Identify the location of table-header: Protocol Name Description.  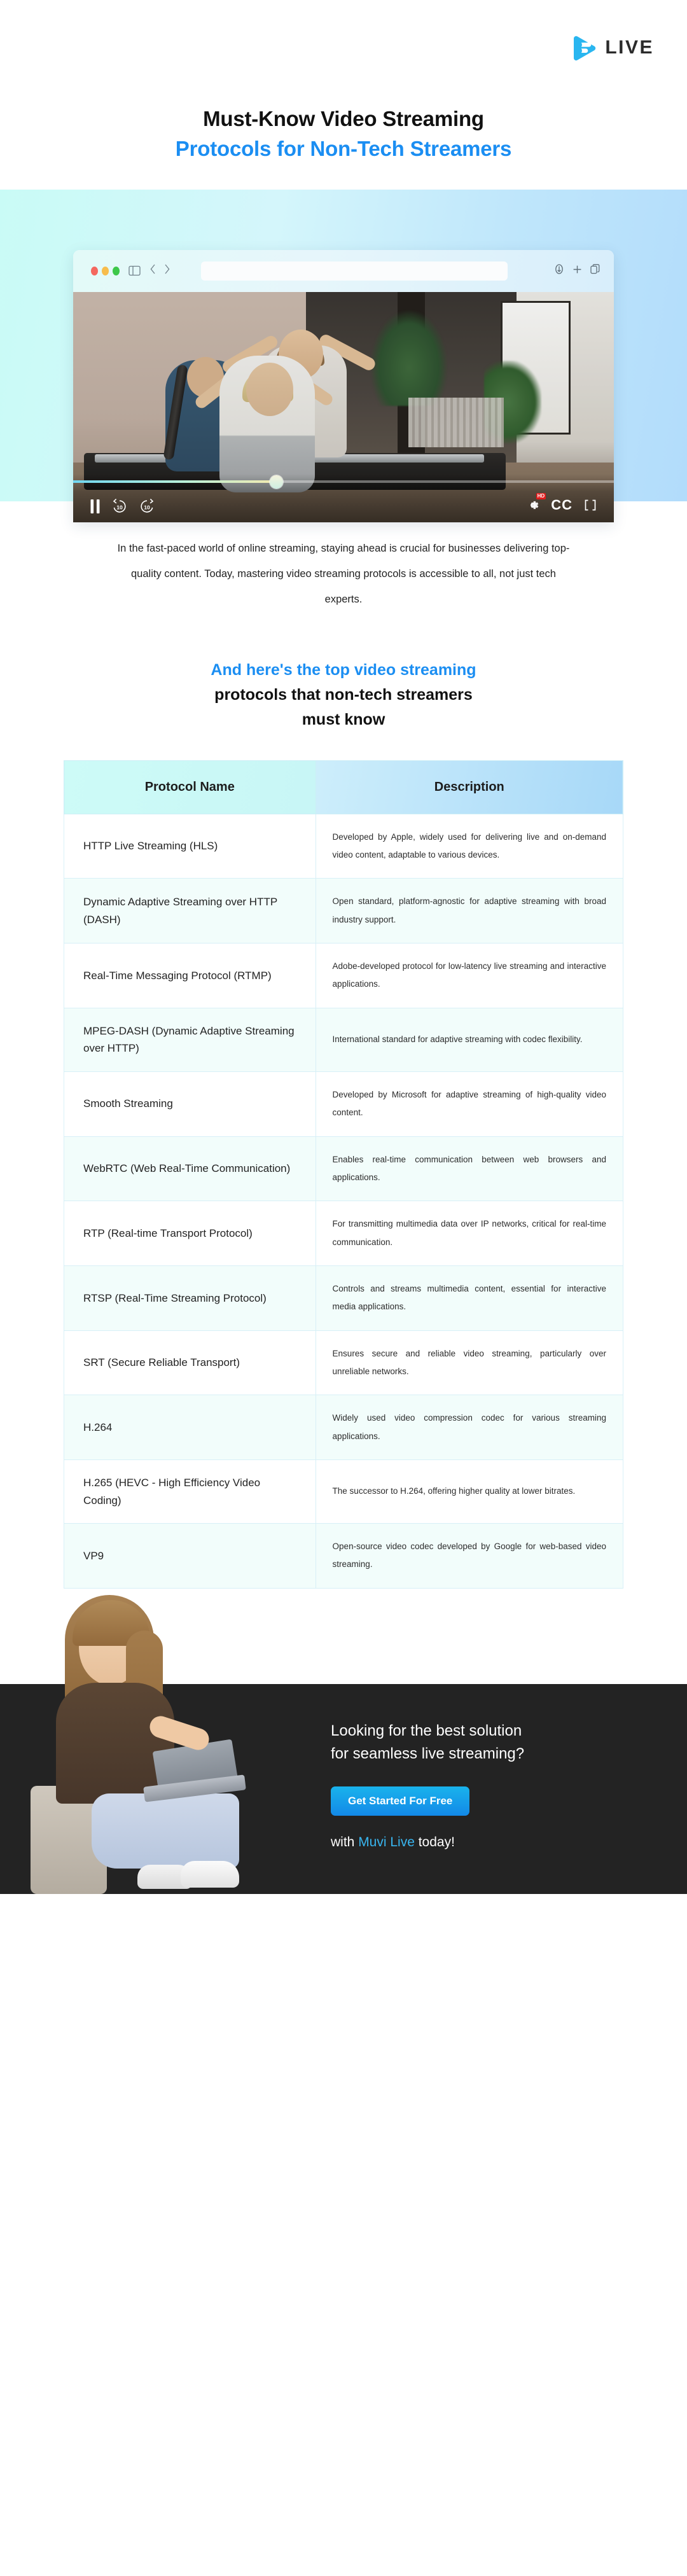
(344, 787).